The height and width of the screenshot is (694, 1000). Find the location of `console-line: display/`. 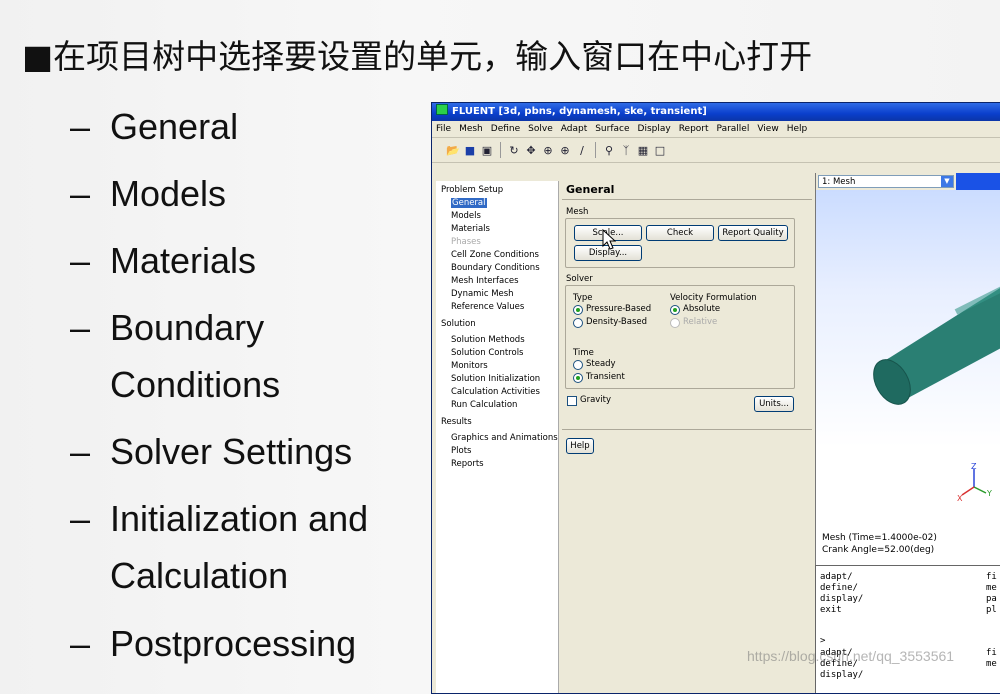

console-line: display/ is located at coordinates (842, 599).